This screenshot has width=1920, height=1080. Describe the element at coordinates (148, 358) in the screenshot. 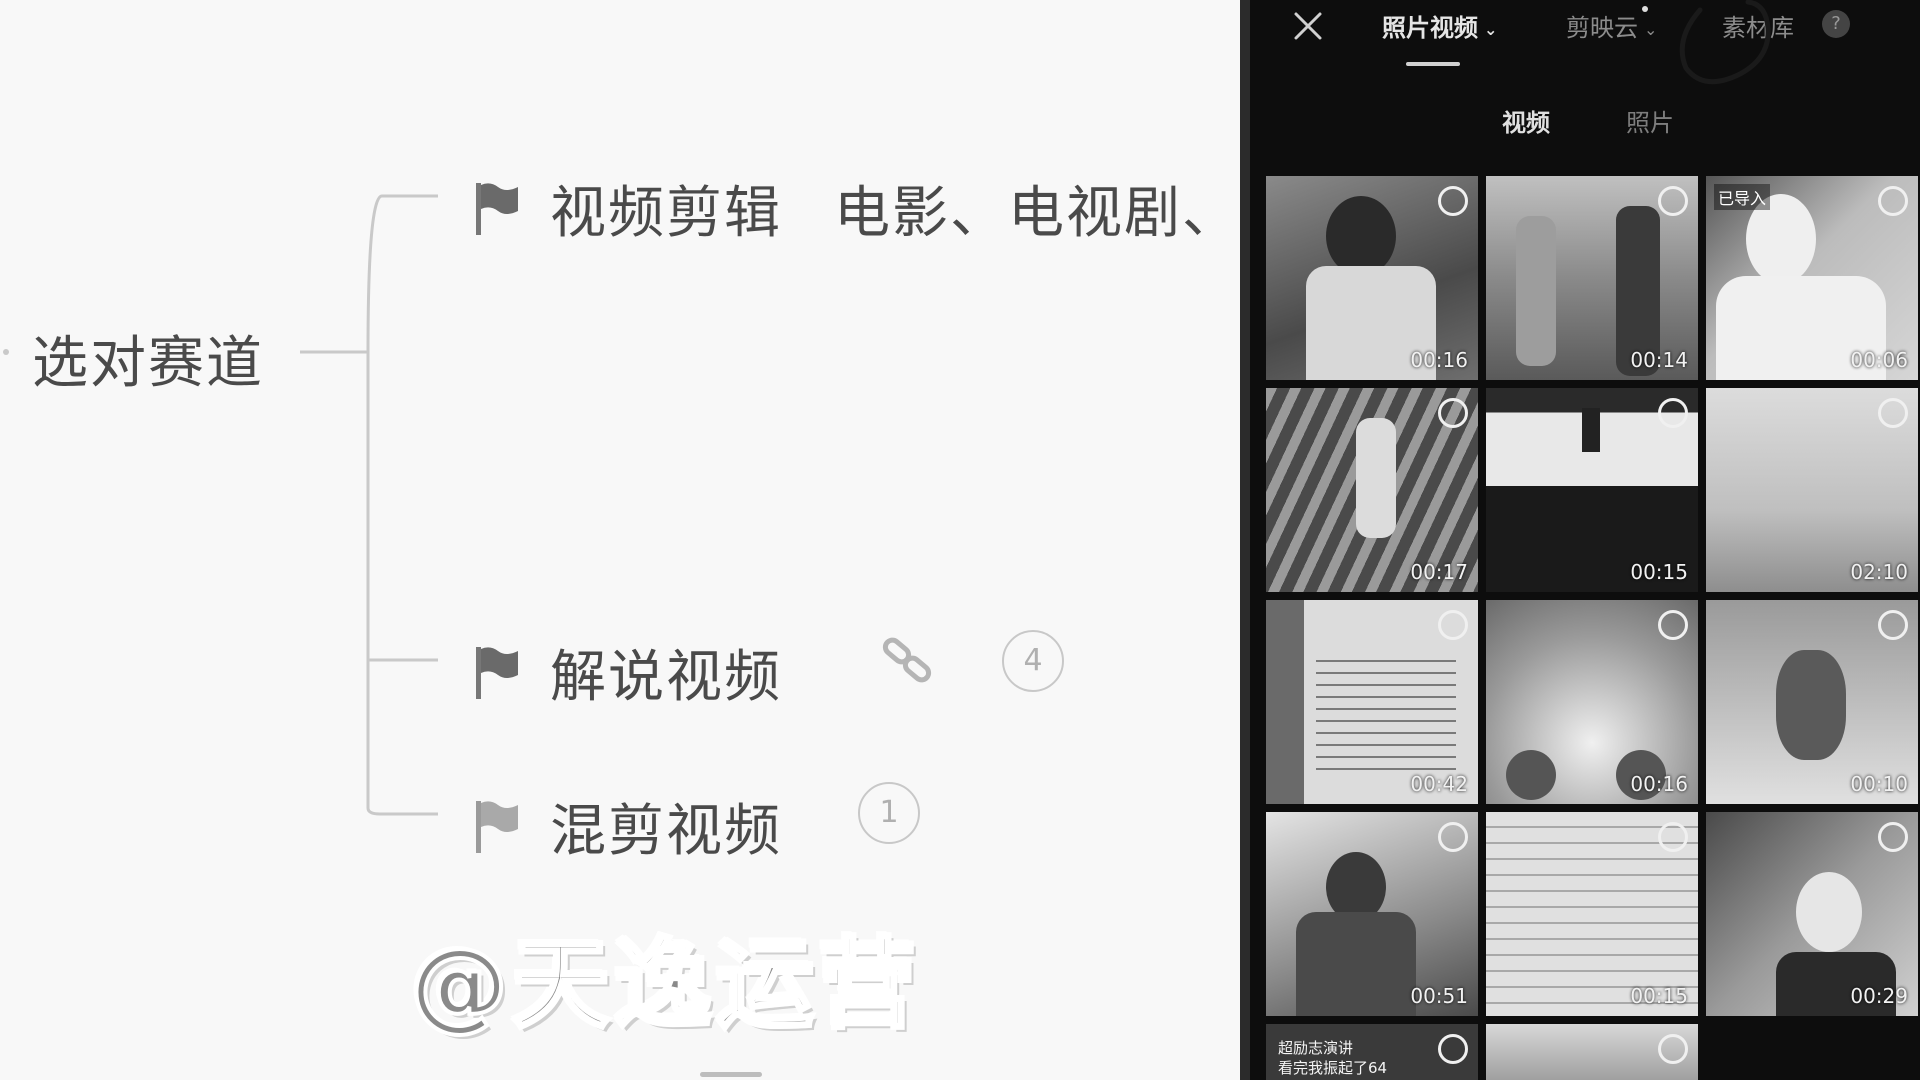

I see `root-topic: 选对赛道` at that location.